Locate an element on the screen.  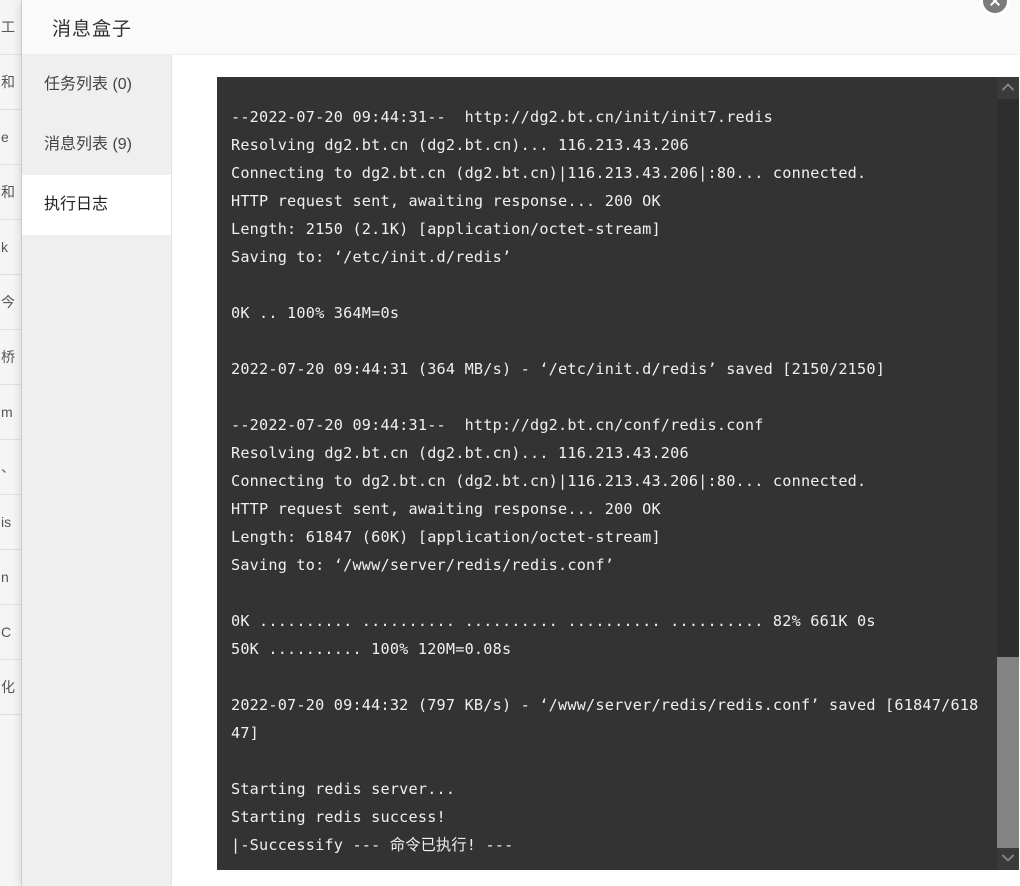
dialog-tab-rail: 任务列表 (0) 消息列表 (9) 执行日志 is located at coordinates (97, 470).